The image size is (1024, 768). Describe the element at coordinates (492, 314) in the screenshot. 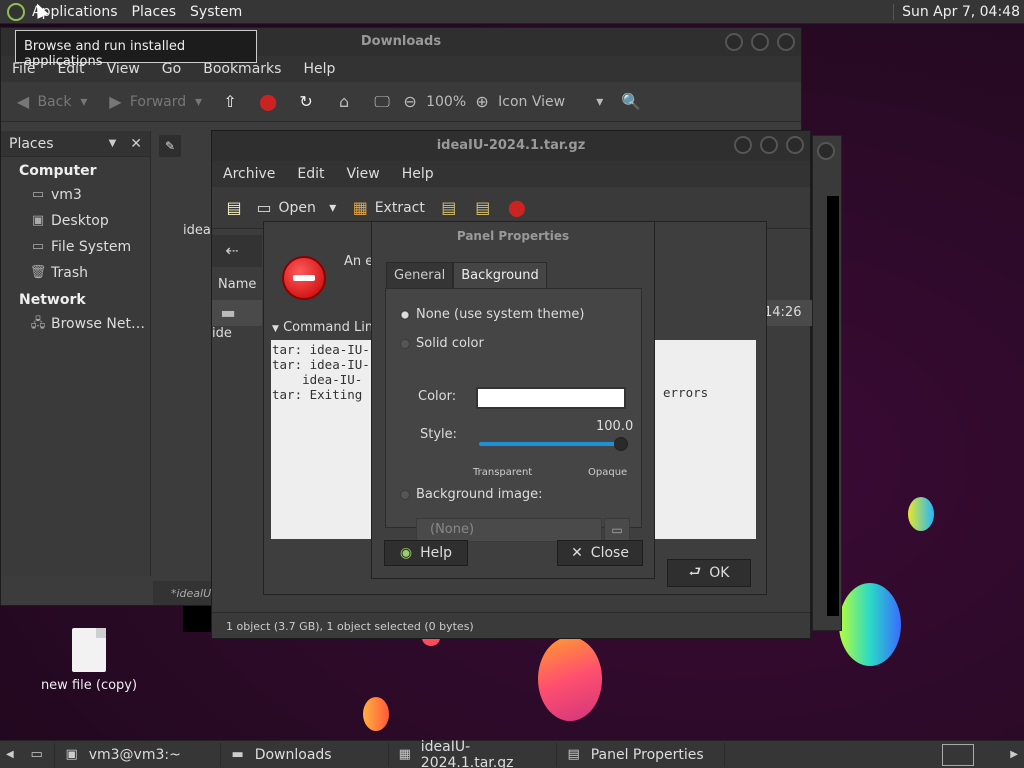

I see `radio-none: None (use system theme)` at that location.